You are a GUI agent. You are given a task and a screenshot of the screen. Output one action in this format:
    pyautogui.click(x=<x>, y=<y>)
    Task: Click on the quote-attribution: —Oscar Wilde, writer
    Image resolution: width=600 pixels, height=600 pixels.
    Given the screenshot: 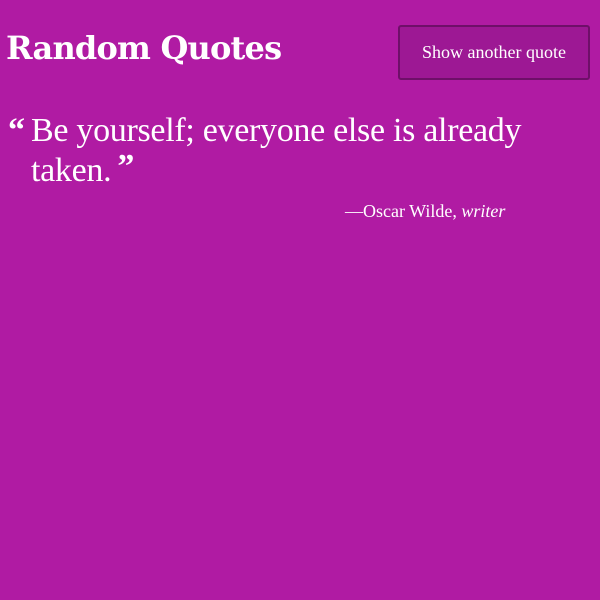 What is the action you would take?
    pyautogui.click(x=425, y=211)
    